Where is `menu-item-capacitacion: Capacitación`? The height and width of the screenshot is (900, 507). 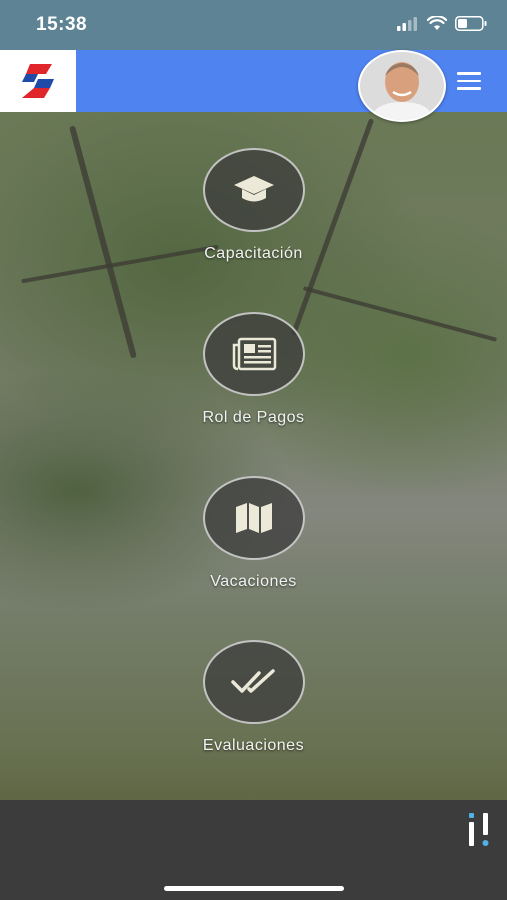
menu-item-capacitacion: Capacitación is located at coordinates (253, 205).